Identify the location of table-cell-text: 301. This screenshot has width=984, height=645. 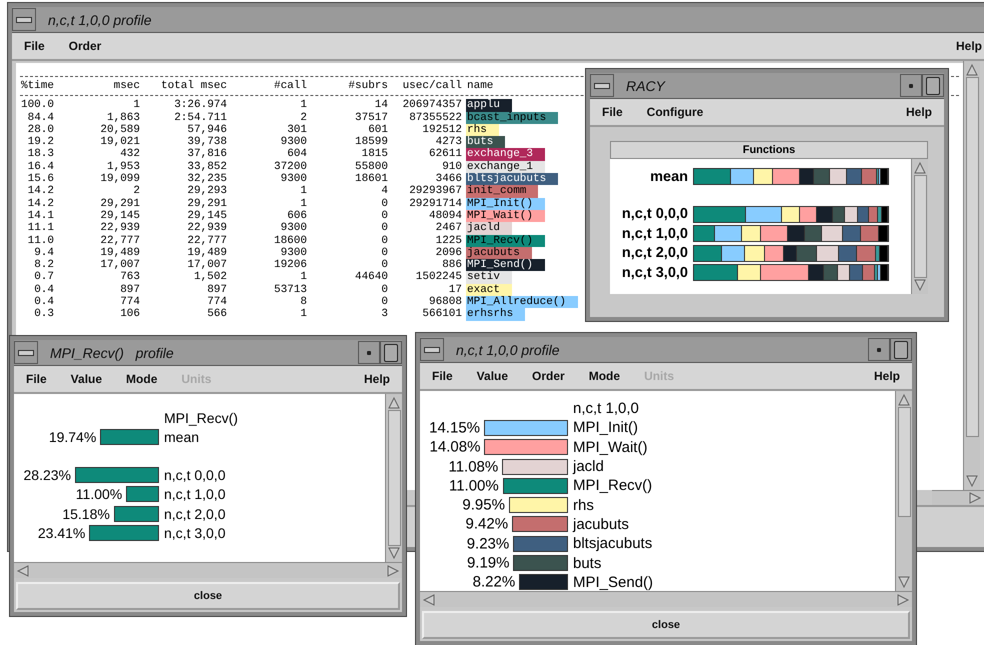
(296, 130).